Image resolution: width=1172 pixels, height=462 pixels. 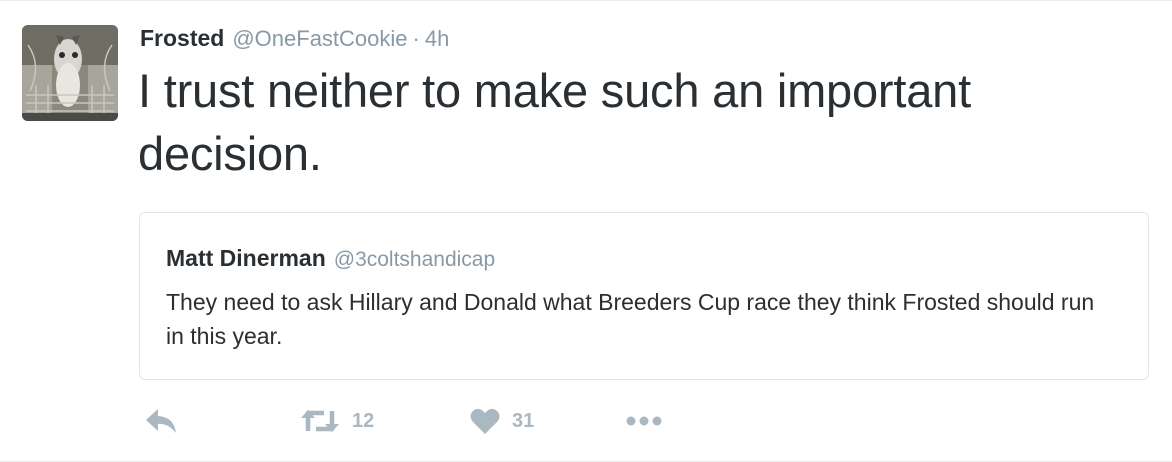 What do you see at coordinates (502, 421) in the screenshot?
I see `like-button: 31` at bounding box center [502, 421].